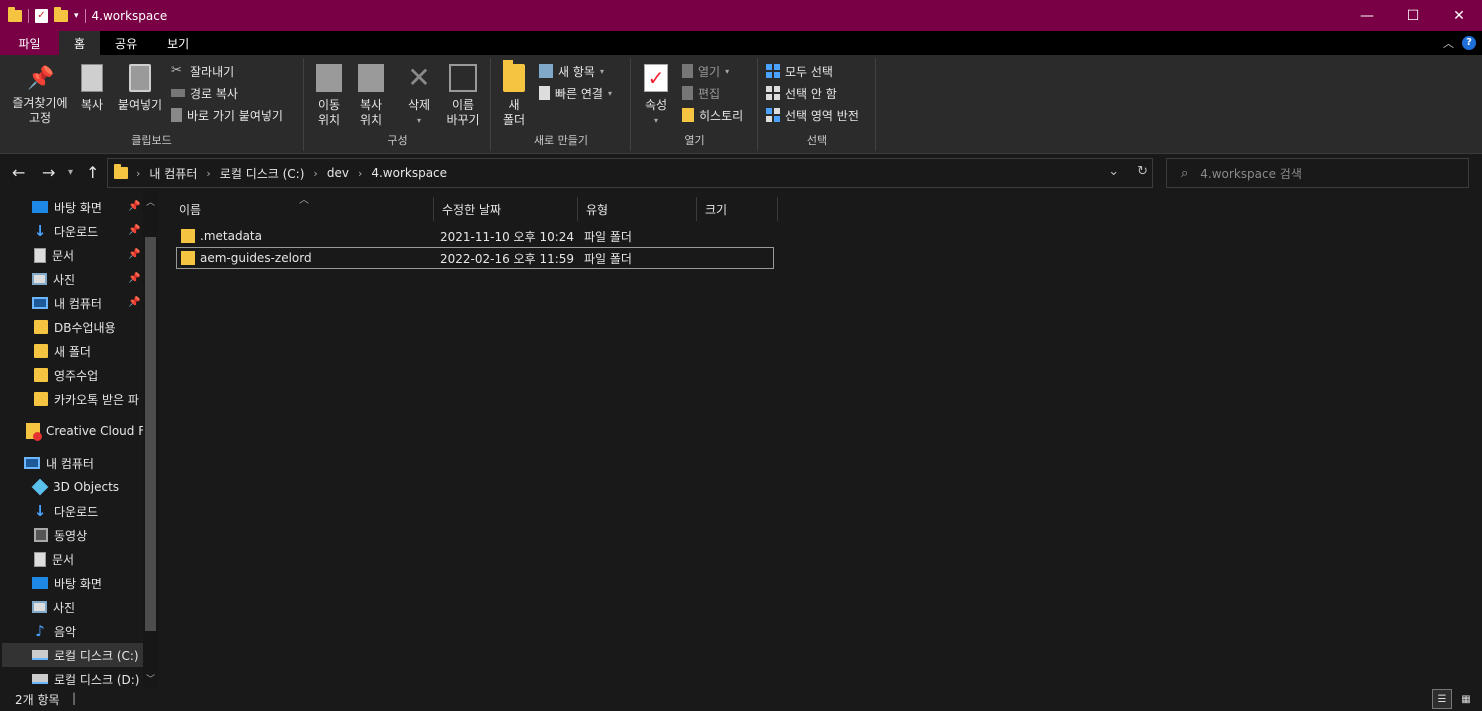 Image resolution: width=1482 pixels, height=711 pixels. Describe the element at coordinates (773, 71) in the screenshot. I see `select-all-icon` at that location.